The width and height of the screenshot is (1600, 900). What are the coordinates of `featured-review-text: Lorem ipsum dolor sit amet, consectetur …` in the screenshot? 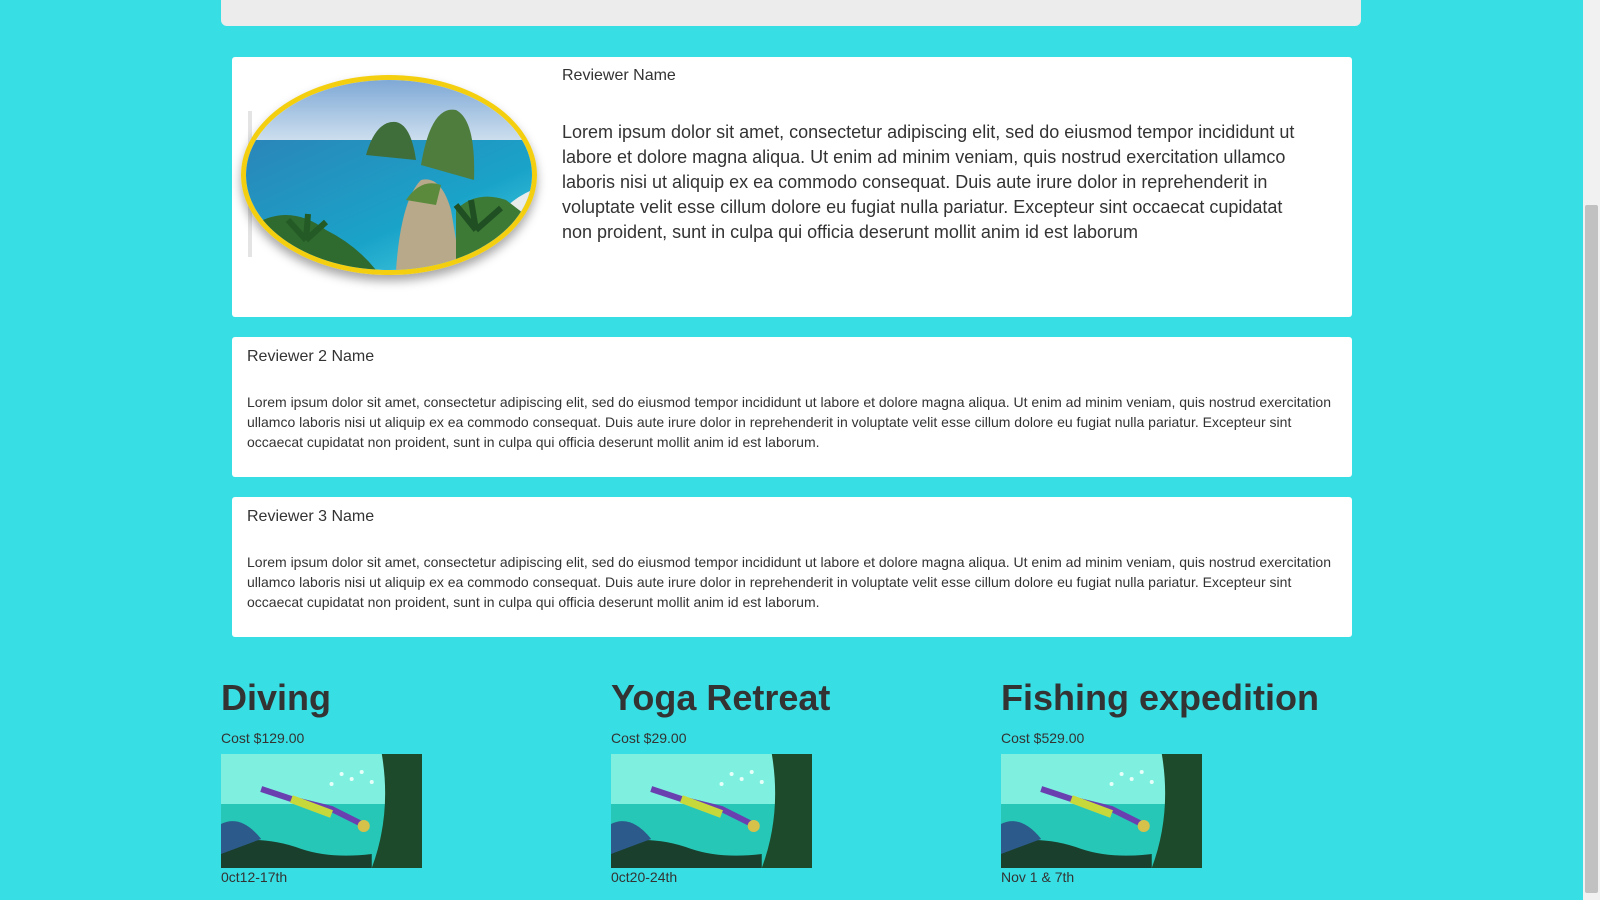 It's located at (928, 182).